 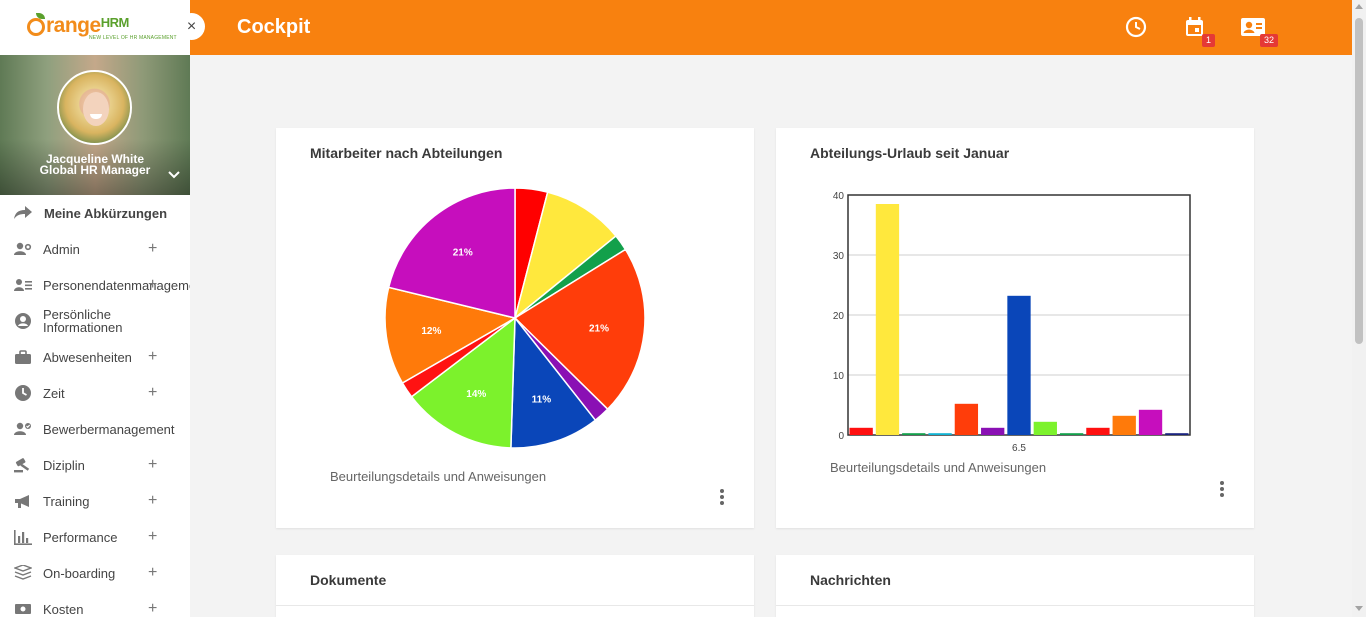 I want to click on menu-item-performance: Performance +, so click(x=95, y=537).